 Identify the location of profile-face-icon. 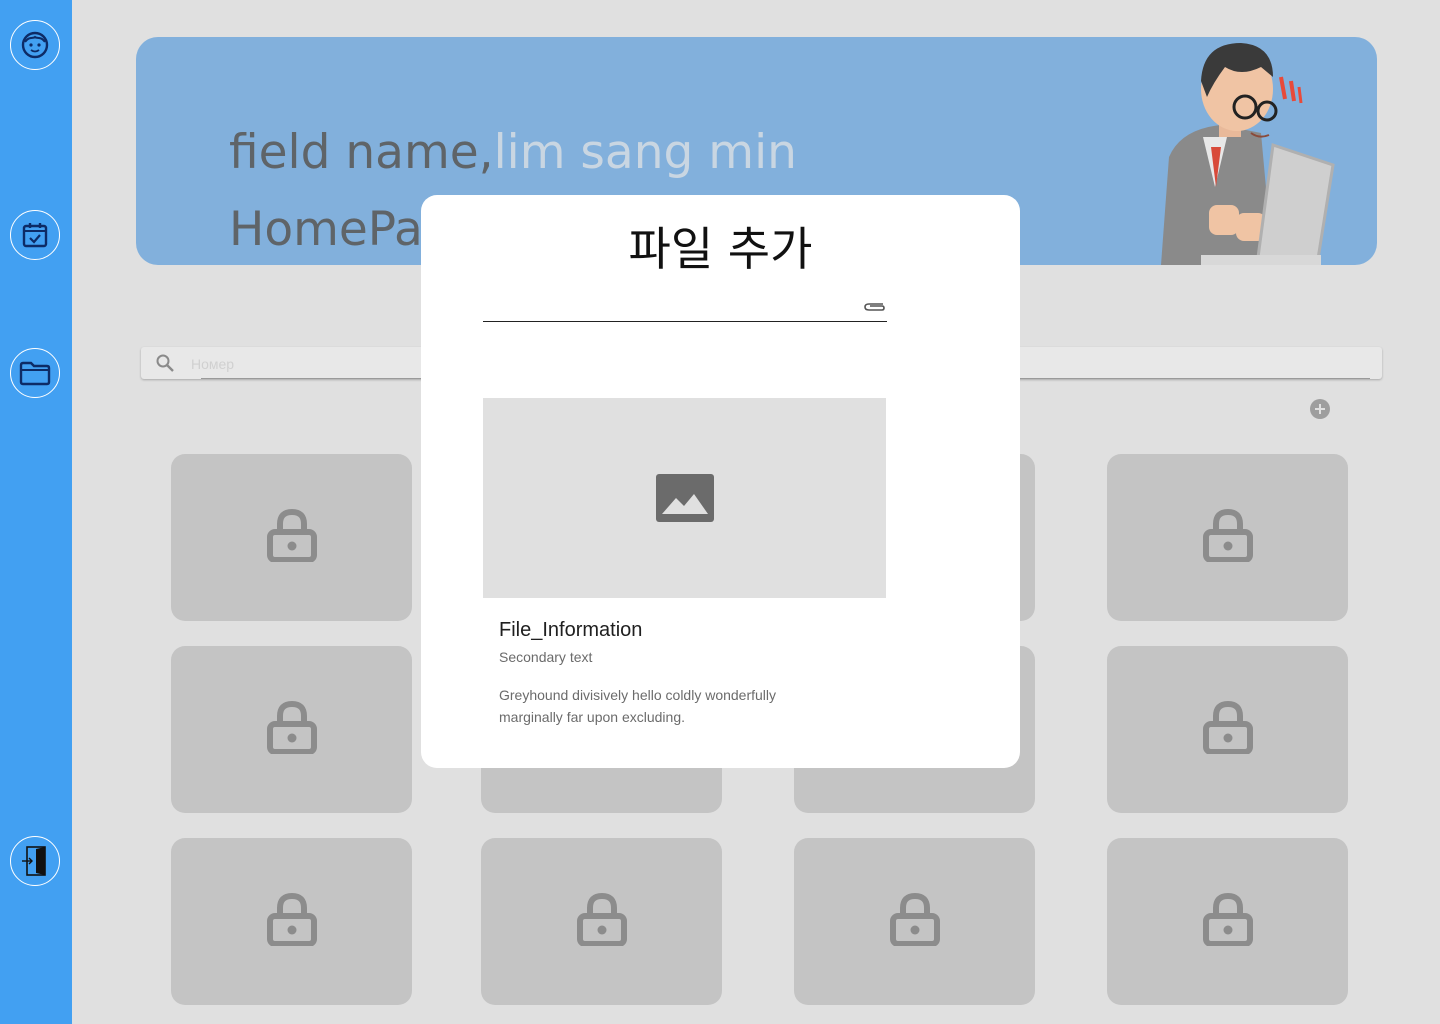
(35, 45).